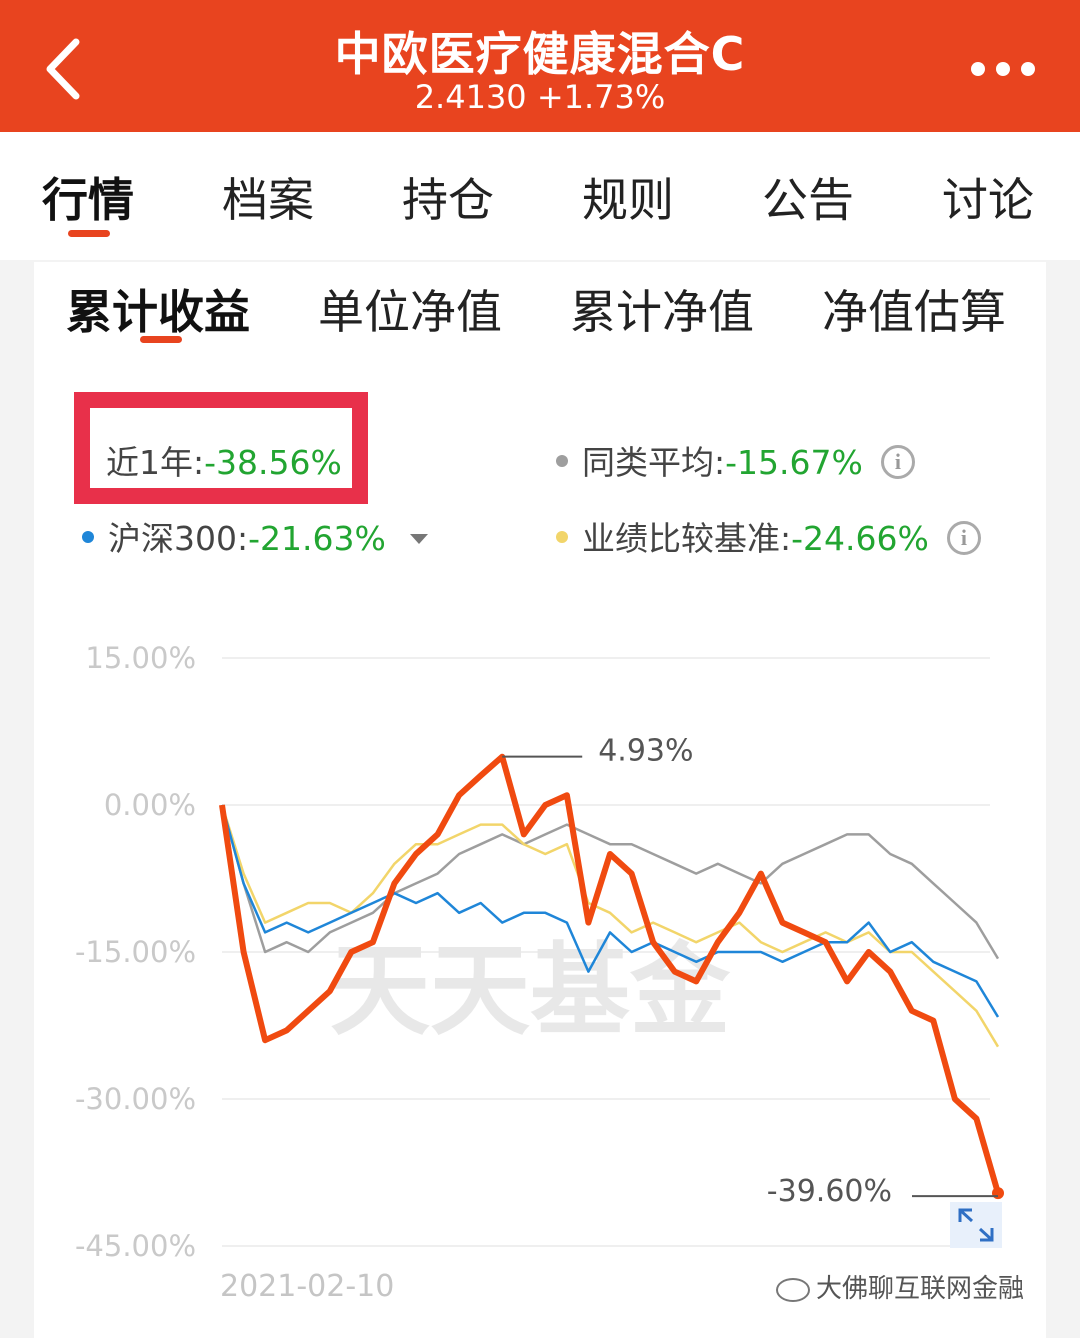  Describe the element at coordinates (140, 658) in the screenshot. I see `y-tick-label: 15.00%` at that location.